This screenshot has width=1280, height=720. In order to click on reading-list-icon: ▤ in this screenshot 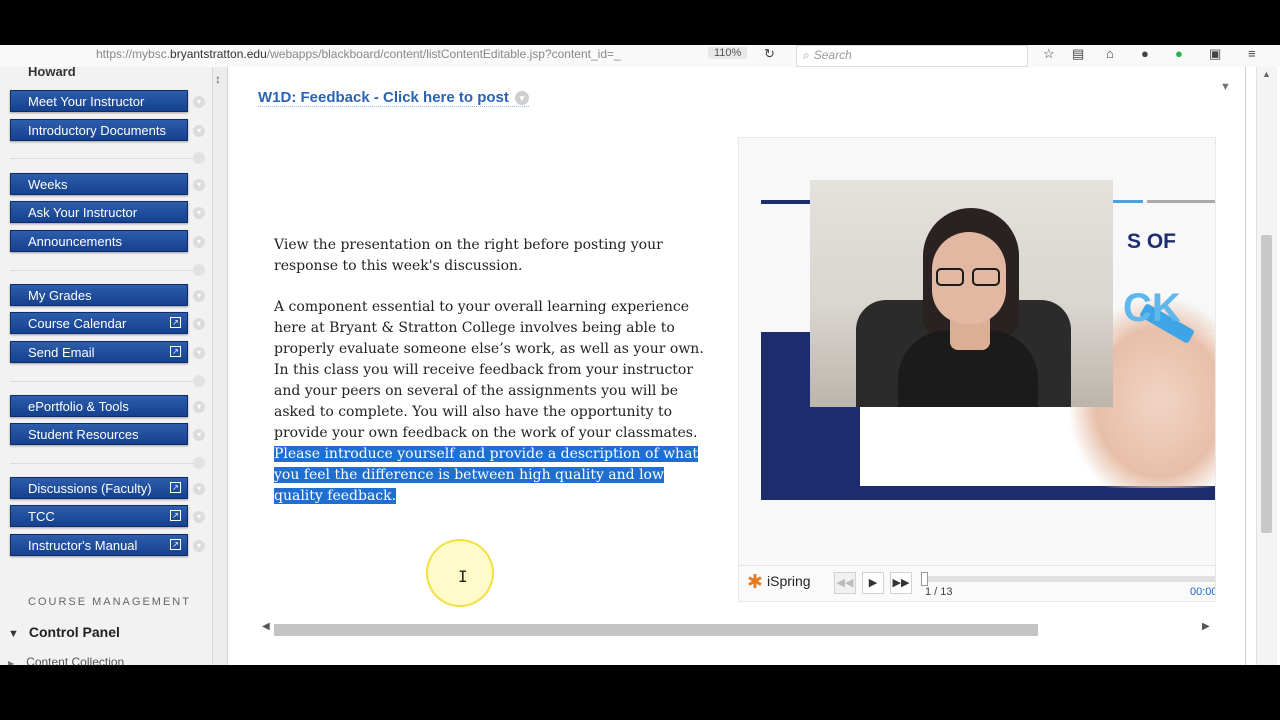, I will do `click(1078, 54)`.